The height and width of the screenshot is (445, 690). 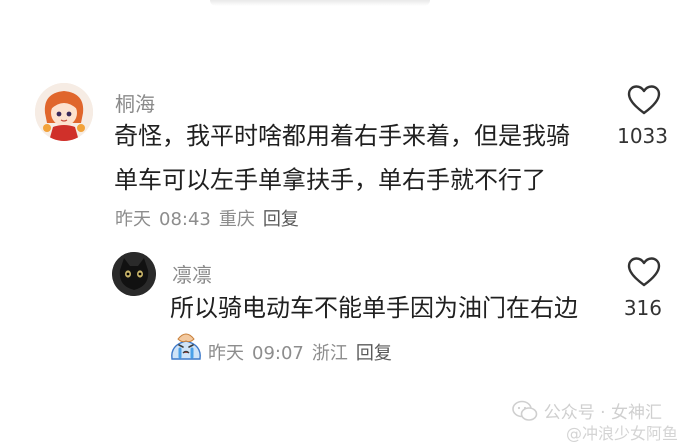 What do you see at coordinates (621, 433) in the screenshot?
I see `watermark-handle: @冲浪少女阿鱼` at bounding box center [621, 433].